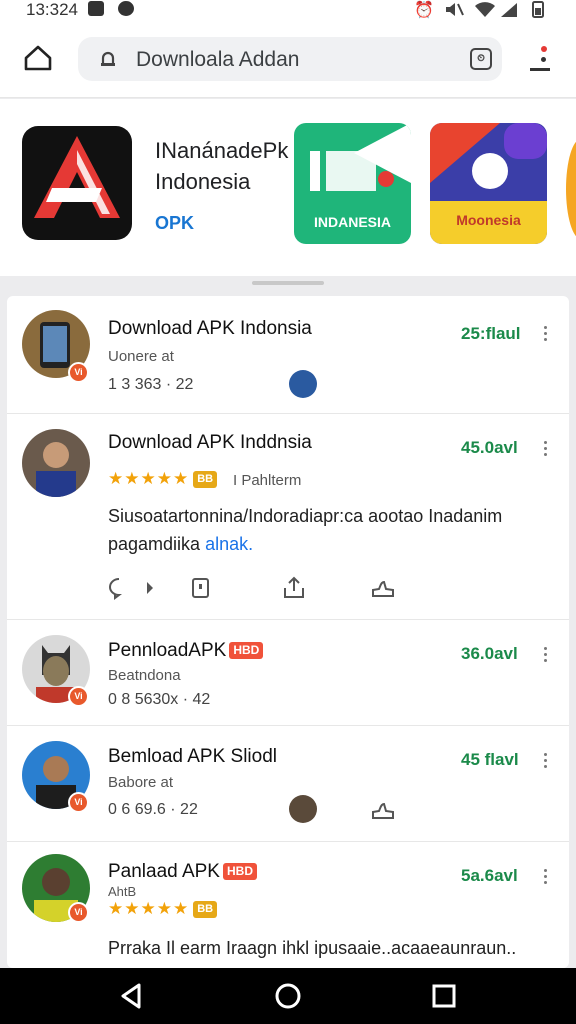  I want to click on tile-label: INDANESIA, so click(352, 222).